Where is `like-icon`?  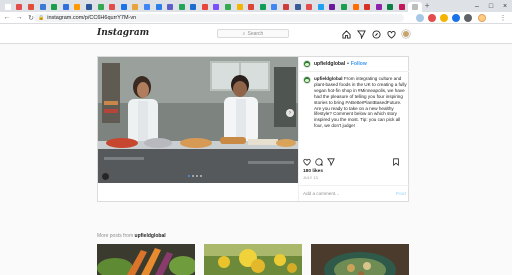 like-icon is located at coordinates (307, 162).